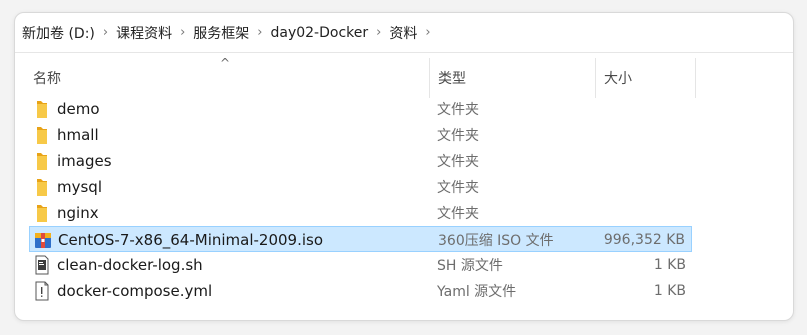 The image size is (807, 335). I want to click on breadcrumb-item-day02: day02-Docker, so click(319, 33).